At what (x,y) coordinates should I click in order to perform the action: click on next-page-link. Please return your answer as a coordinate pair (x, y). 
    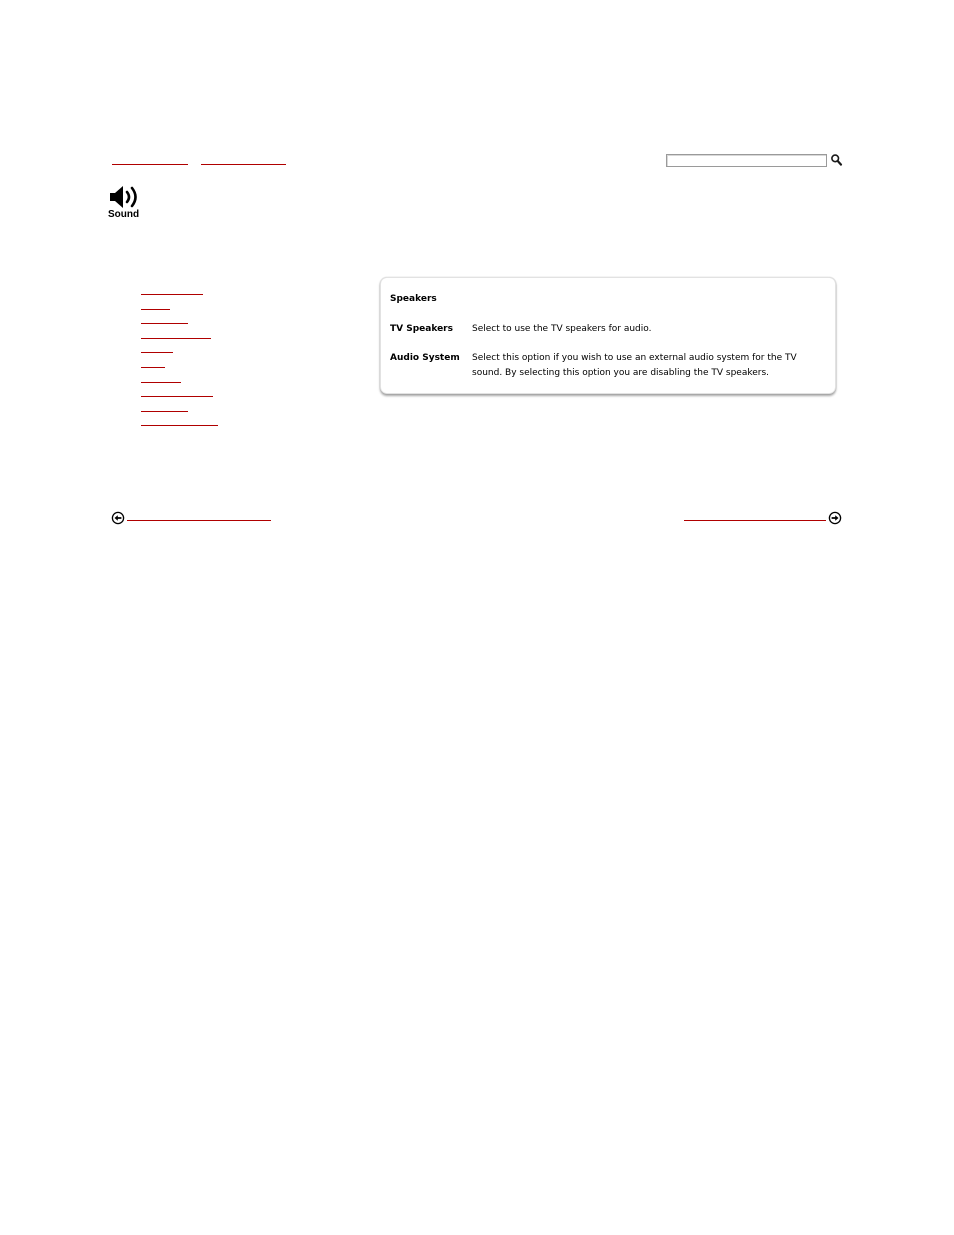
    Looking at the image, I should click on (755, 514).